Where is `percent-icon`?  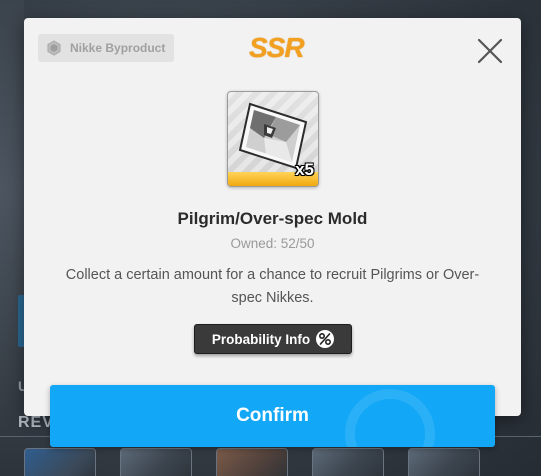
percent-icon is located at coordinates (325, 339).